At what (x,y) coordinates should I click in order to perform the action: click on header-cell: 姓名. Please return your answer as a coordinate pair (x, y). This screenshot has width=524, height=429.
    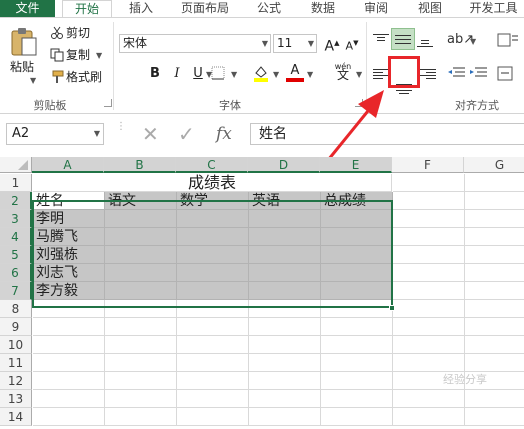
    Looking at the image, I should click on (69, 201).